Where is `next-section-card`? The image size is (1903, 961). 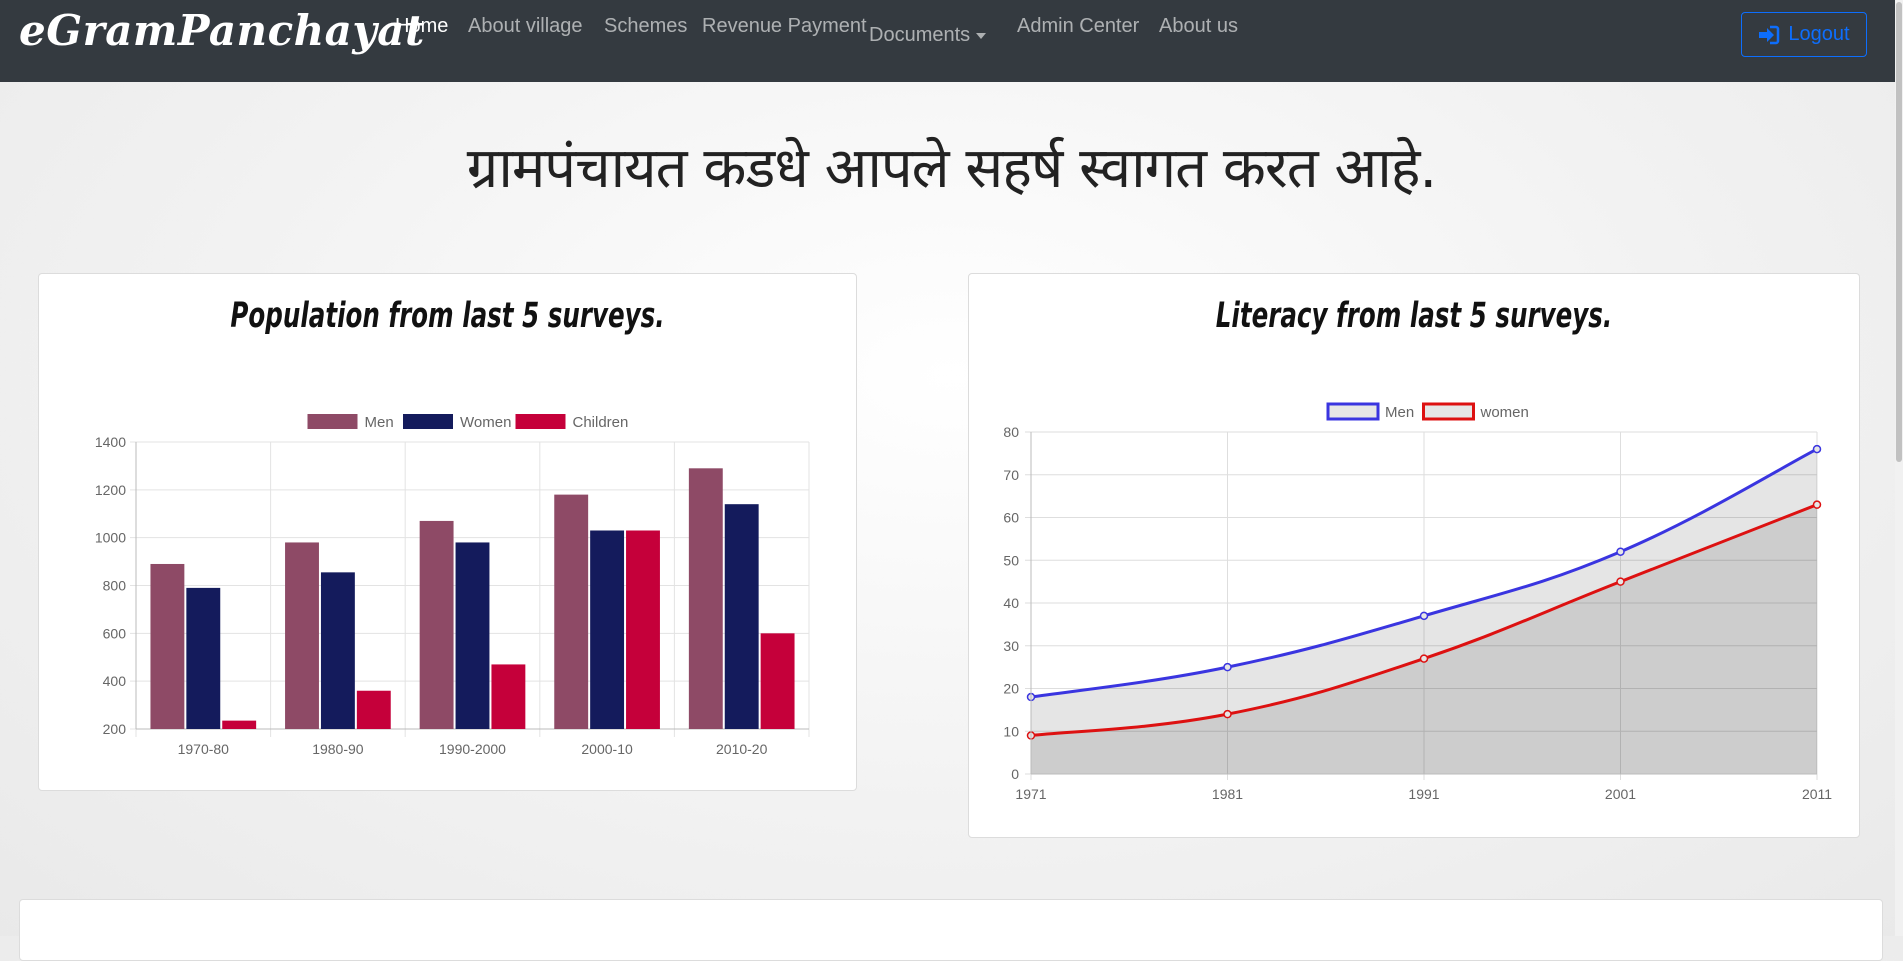
next-section-card is located at coordinates (951, 930).